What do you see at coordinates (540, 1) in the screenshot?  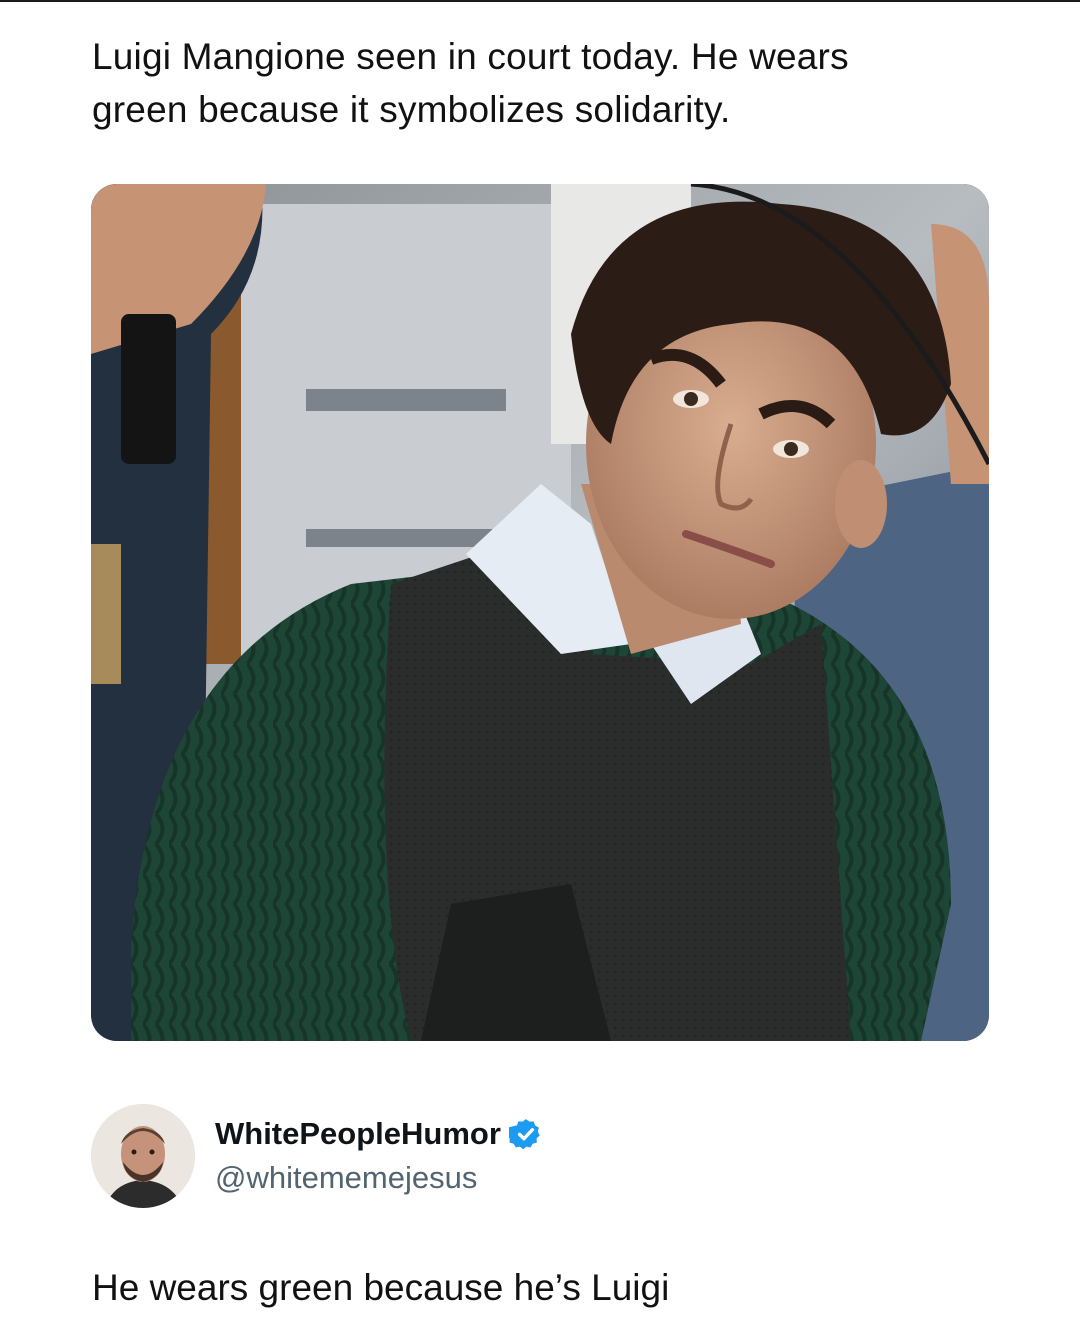 I see `top-divider` at bounding box center [540, 1].